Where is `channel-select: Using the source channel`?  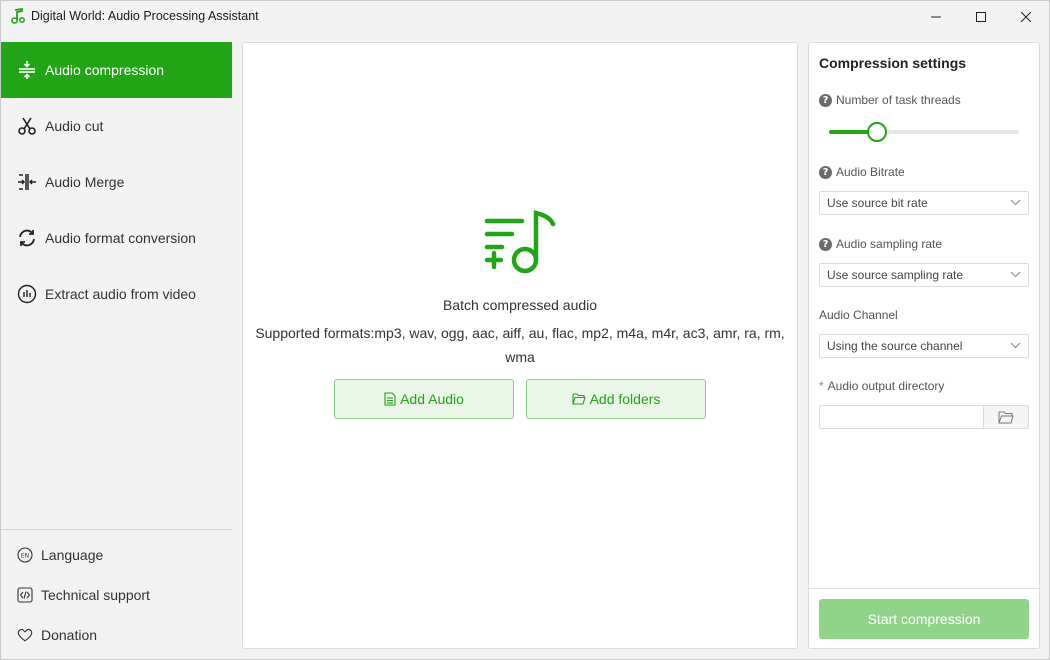 channel-select: Using the source channel is located at coordinates (924, 346).